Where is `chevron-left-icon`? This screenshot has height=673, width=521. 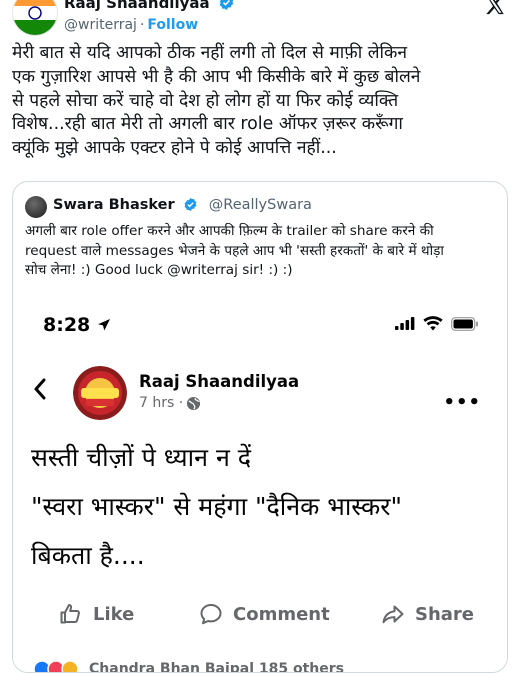
chevron-left-icon is located at coordinates (40, 389).